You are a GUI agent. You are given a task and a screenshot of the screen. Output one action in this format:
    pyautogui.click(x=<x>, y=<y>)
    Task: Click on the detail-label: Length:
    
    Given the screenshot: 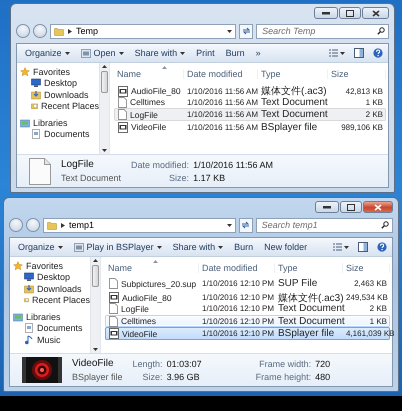 What is the action you would take?
    pyautogui.click(x=147, y=363)
    